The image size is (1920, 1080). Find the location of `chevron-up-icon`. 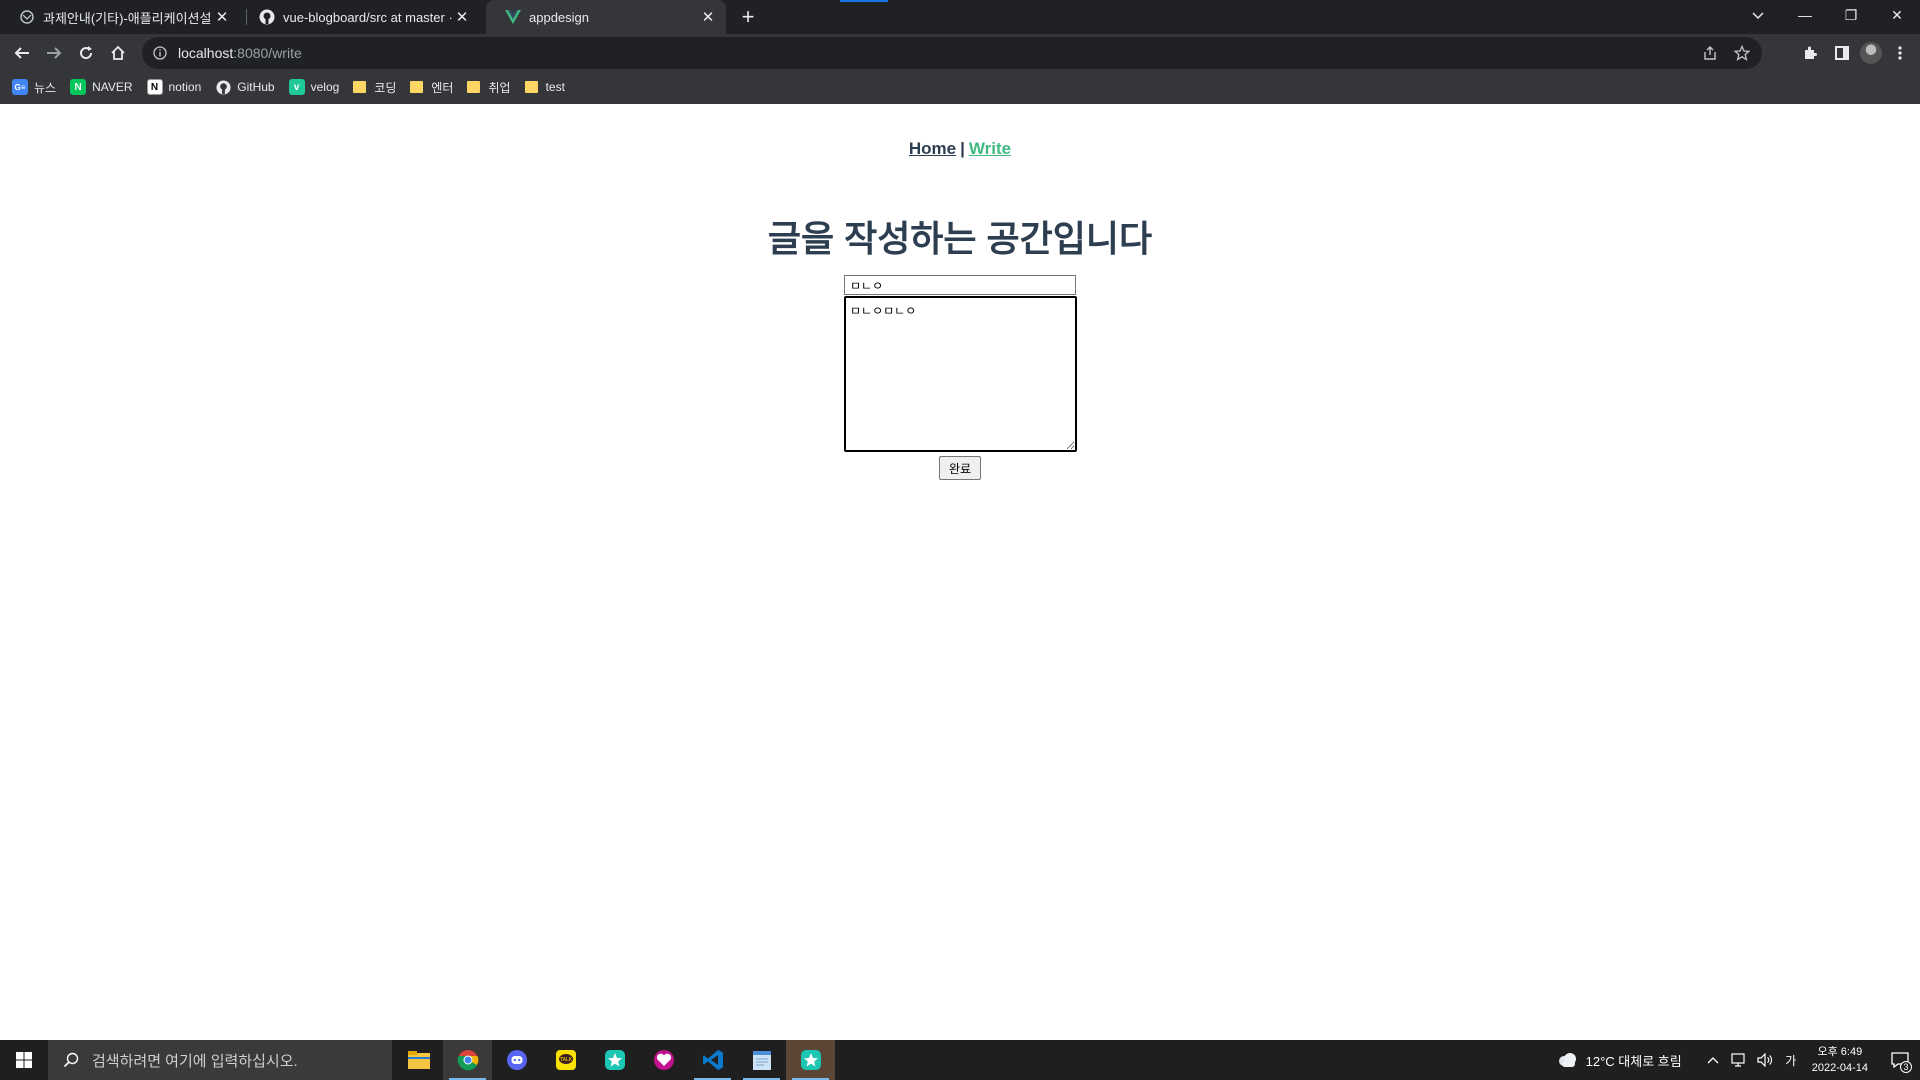

chevron-up-icon is located at coordinates (1713, 1060).